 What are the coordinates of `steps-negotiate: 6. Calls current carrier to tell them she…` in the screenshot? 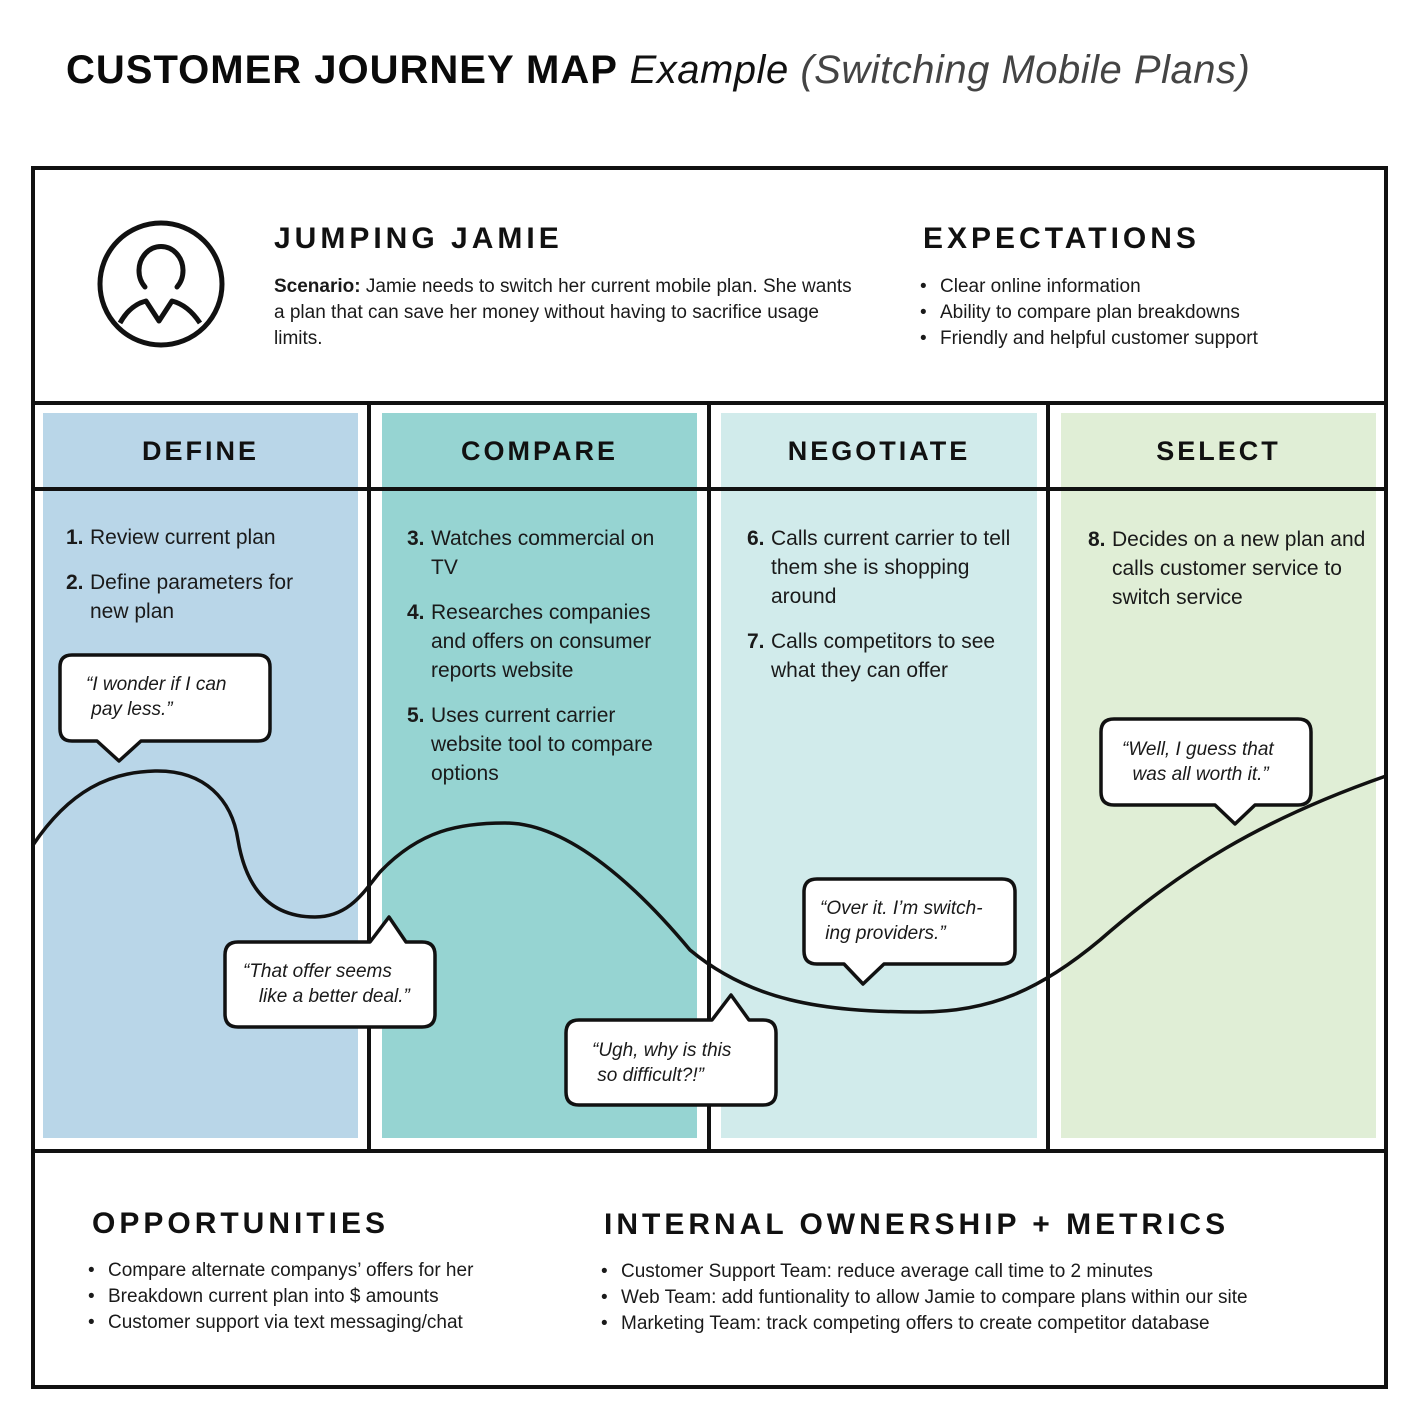 It's located at (882, 612).